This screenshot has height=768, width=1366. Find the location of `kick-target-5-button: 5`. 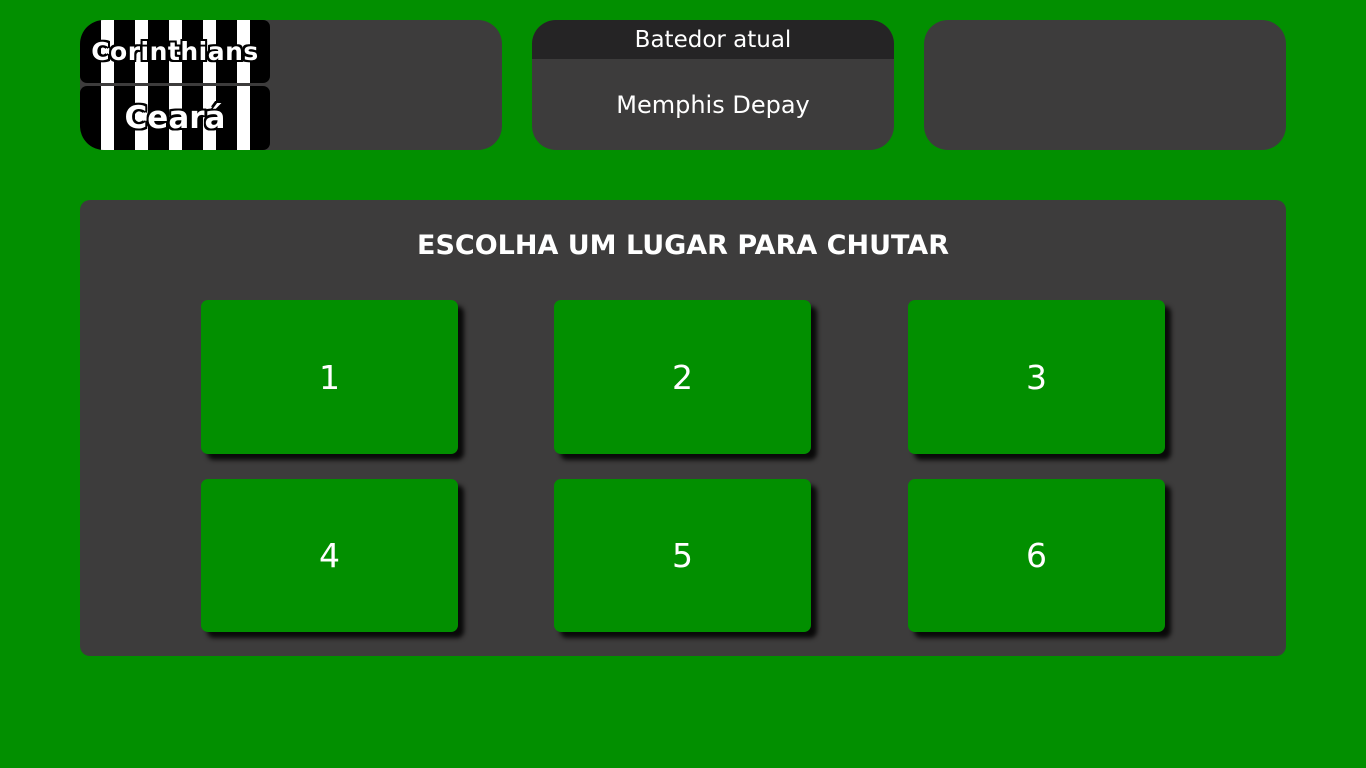

kick-target-5-button: 5 is located at coordinates (682, 555).